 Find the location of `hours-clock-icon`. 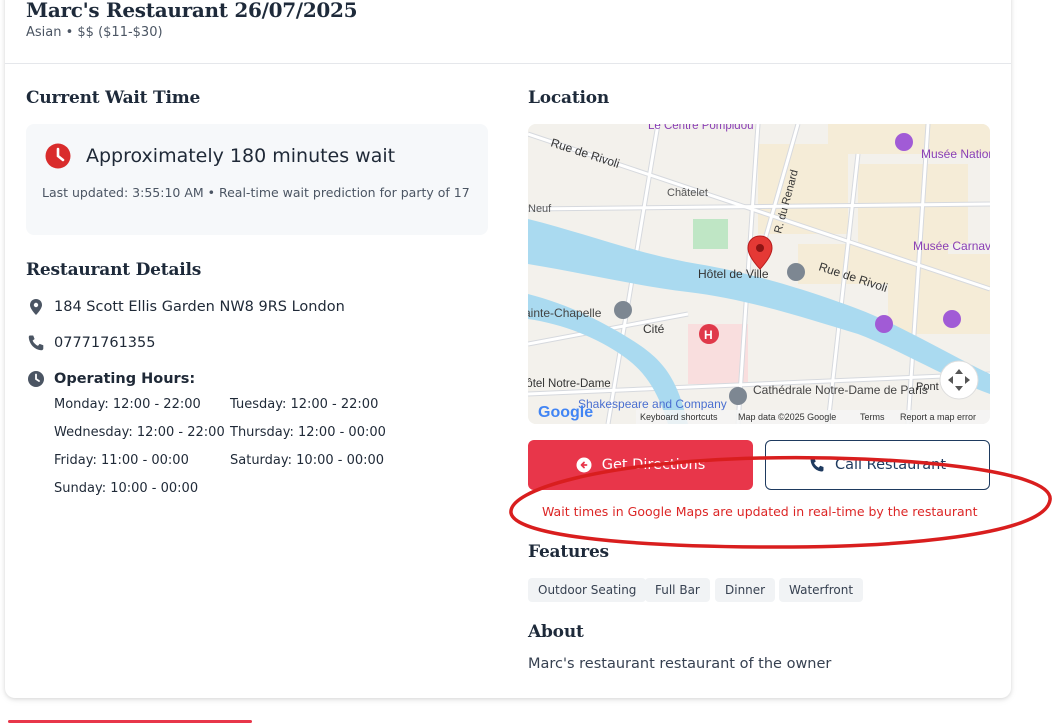

hours-clock-icon is located at coordinates (36, 379).